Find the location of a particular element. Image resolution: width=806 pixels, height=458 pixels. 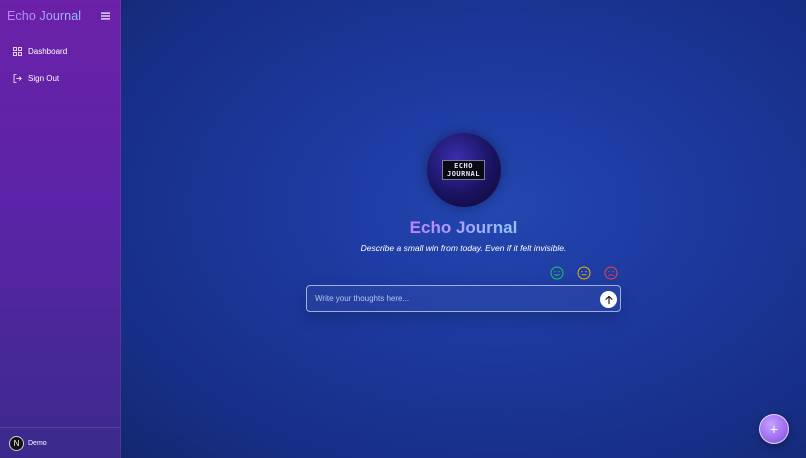

page-title: Echo Journal is located at coordinates (463, 227).